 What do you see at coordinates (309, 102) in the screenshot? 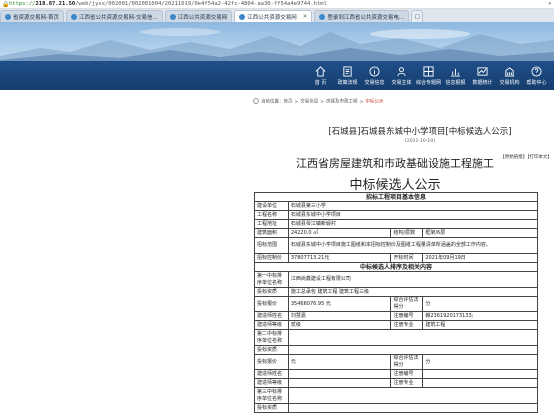
I see `breadcrumb-trade-info: 交易信息` at bounding box center [309, 102].